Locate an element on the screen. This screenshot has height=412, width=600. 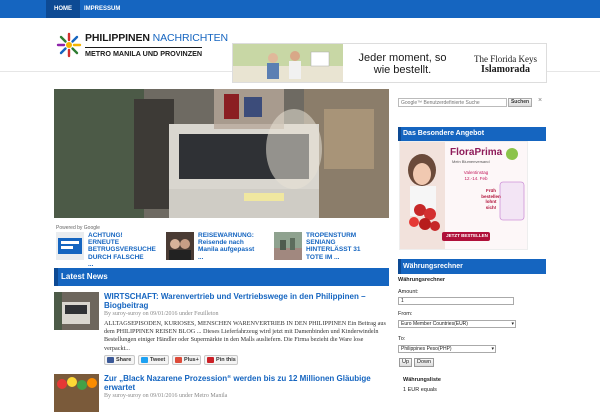
nav-home: HOME is located at coordinates (63, 9).